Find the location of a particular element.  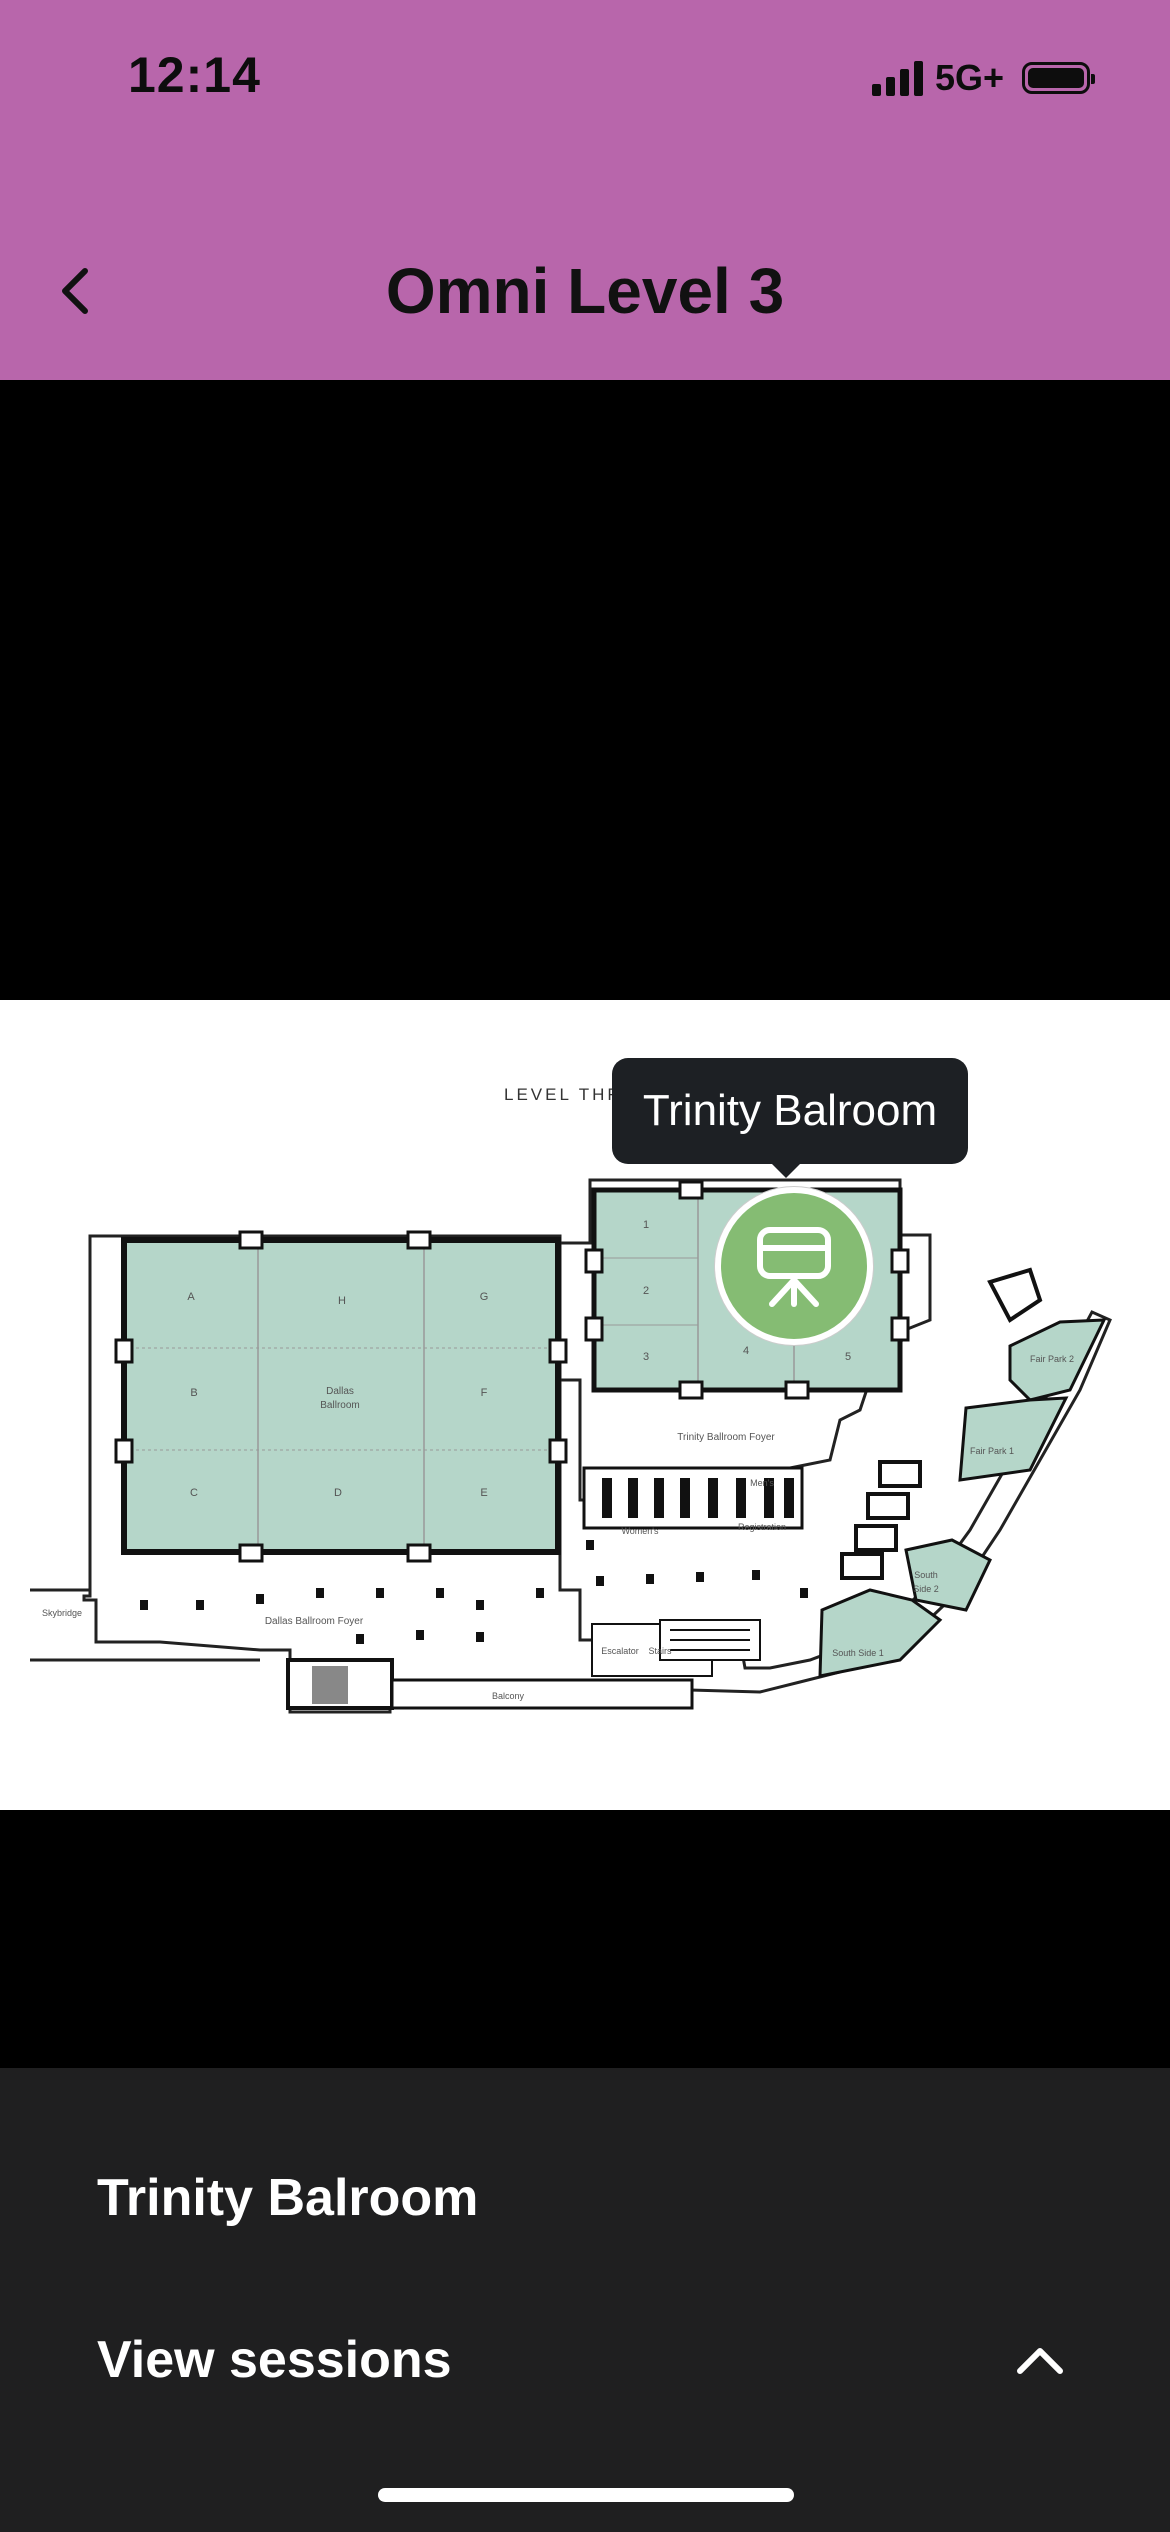

room-label-womens: Women's is located at coordinates (640, 1531).